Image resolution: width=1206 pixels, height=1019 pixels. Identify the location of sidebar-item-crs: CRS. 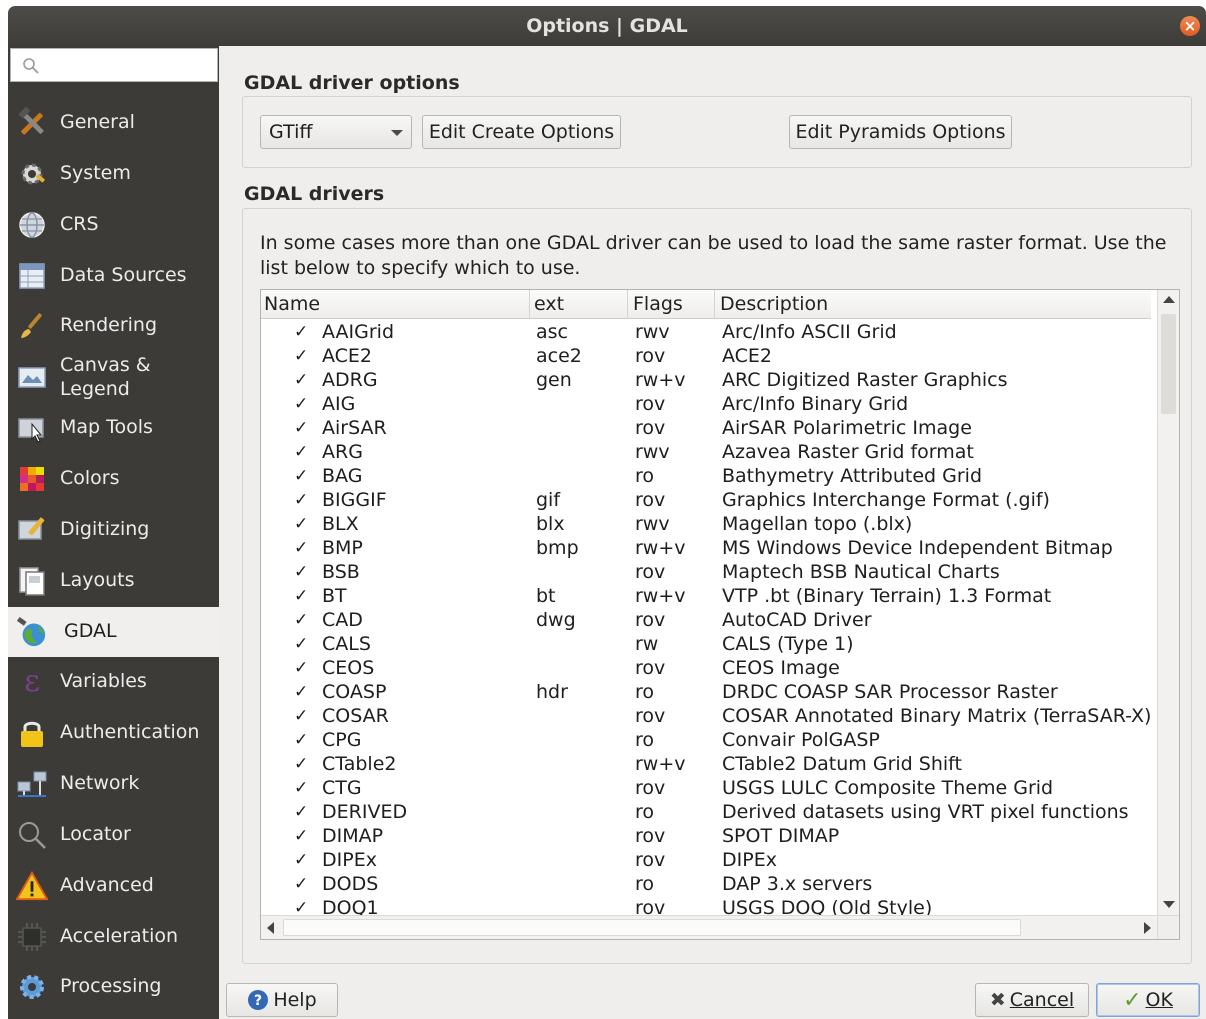
(113, 225).